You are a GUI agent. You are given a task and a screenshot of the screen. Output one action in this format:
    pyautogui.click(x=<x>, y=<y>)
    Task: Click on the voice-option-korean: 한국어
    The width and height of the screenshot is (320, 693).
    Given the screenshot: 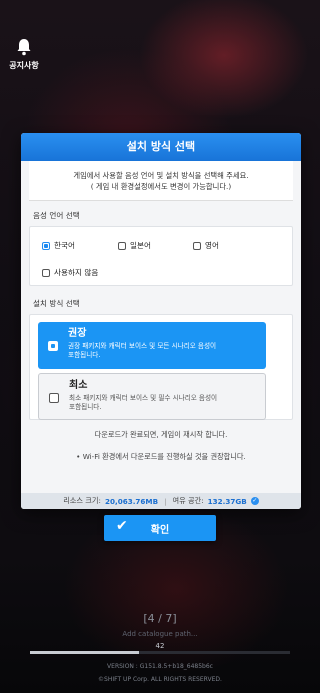 What is the action you would take?
    pyautogui.click(x=58, y=245)
    